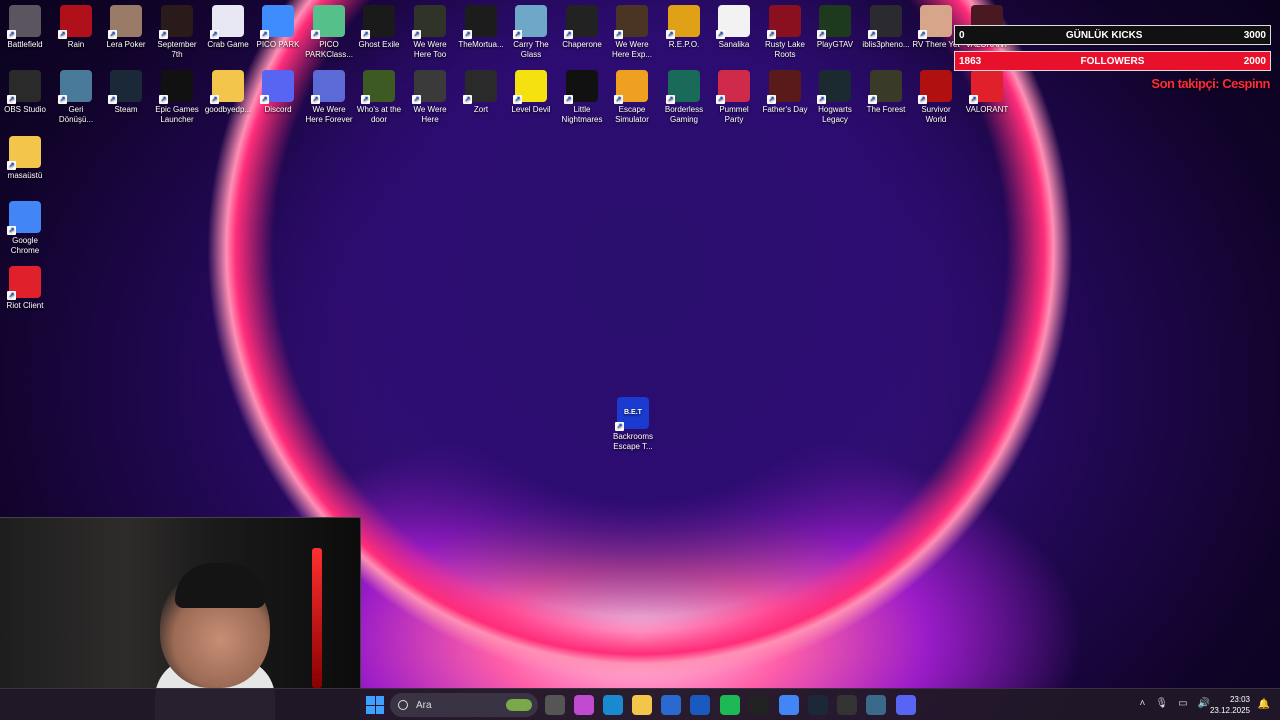 The image size is (1280, 720). I want to click on edge-icon, so click(613, 705).